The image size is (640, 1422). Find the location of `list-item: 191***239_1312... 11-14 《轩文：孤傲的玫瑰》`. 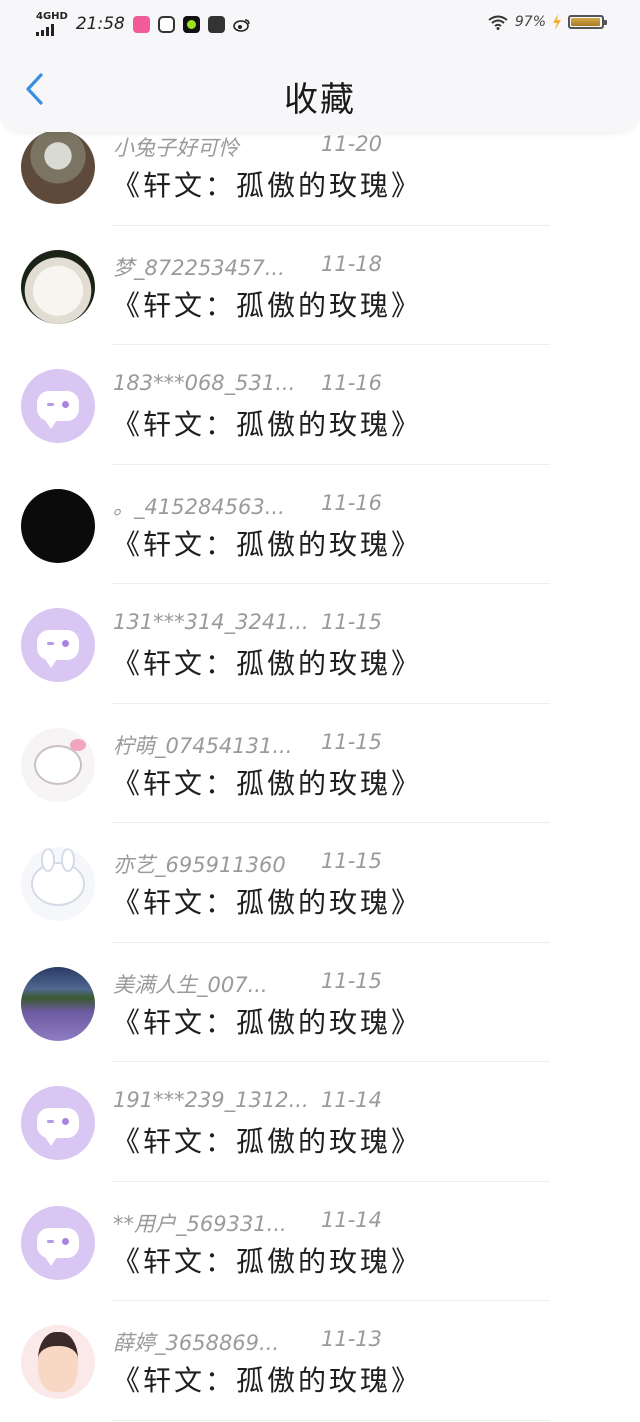

list-item: 191***239_1312... 11-14 《轩文：孤傲的玫瑰》 is located at coordinates (320, 1122).